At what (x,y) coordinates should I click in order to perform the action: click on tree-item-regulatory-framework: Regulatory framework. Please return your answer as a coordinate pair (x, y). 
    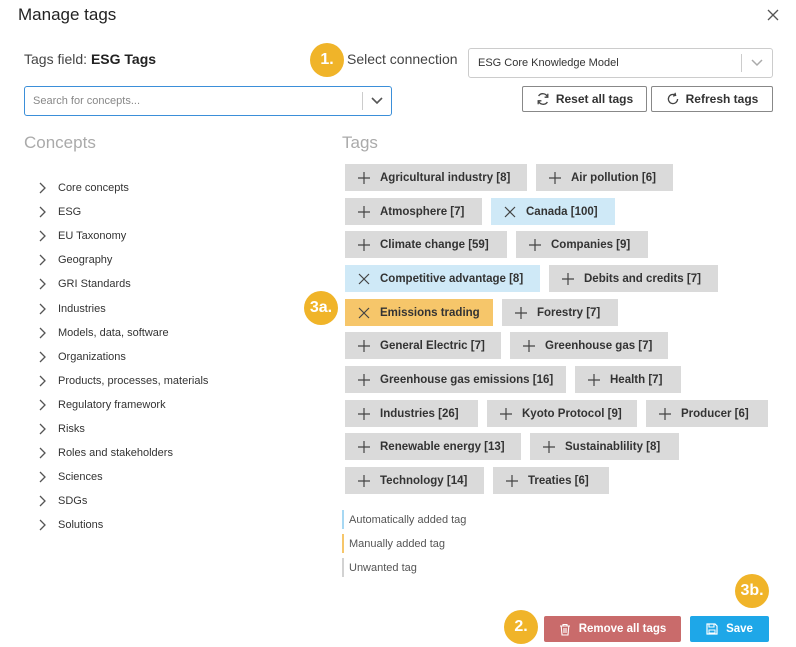
    Looking at the image, I should click on (123, 405).